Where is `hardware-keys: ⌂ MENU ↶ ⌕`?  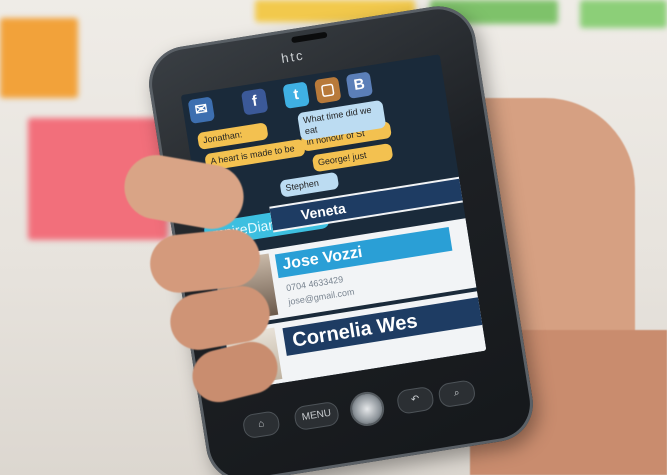
hardware-keys: ⌂ MENU ↶ ⌕ is located at coordinates (367, 409).